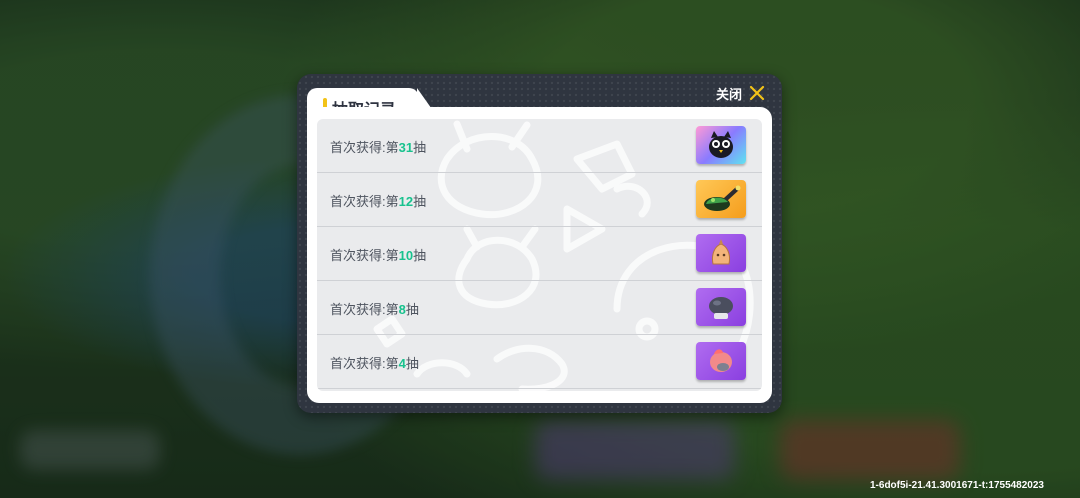 This screenshot has height=498, width=1080. What do you see at coordinates (539, 362) in the screenshot?
I see `record-row: 首次获得:第4抽` at bounding box center [539, 362].